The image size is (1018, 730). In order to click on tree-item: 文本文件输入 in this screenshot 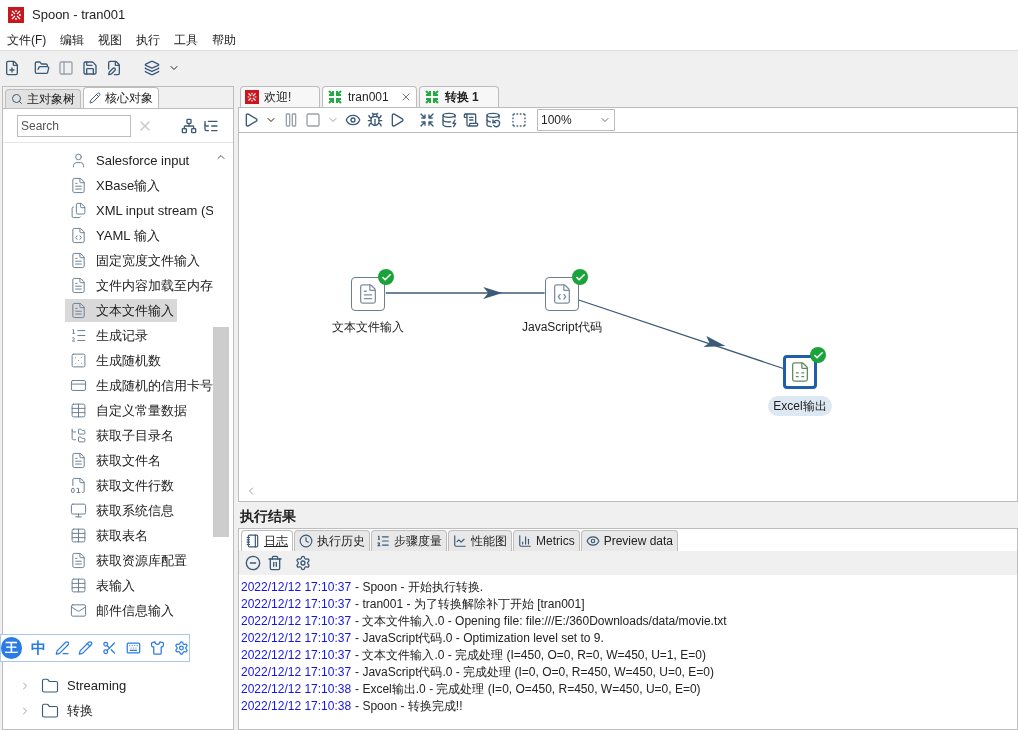, I will do `click(121, 310)`.